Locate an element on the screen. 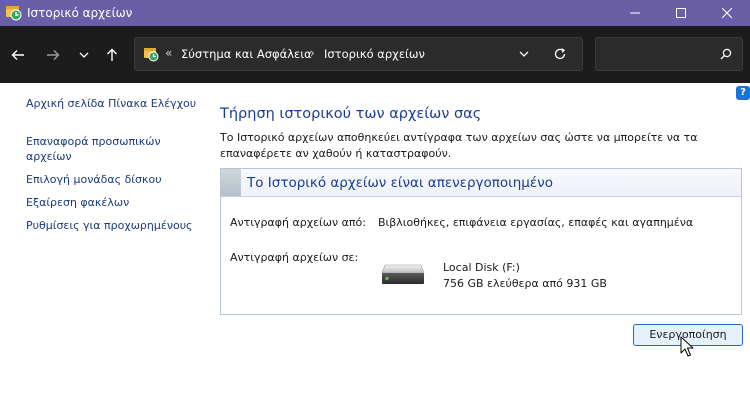 This screenshot has height=398, width=750. sidebar-item-advanced-settings: Ρυθμίσεις για προχωρημένους is located at coordinates (109, 225).